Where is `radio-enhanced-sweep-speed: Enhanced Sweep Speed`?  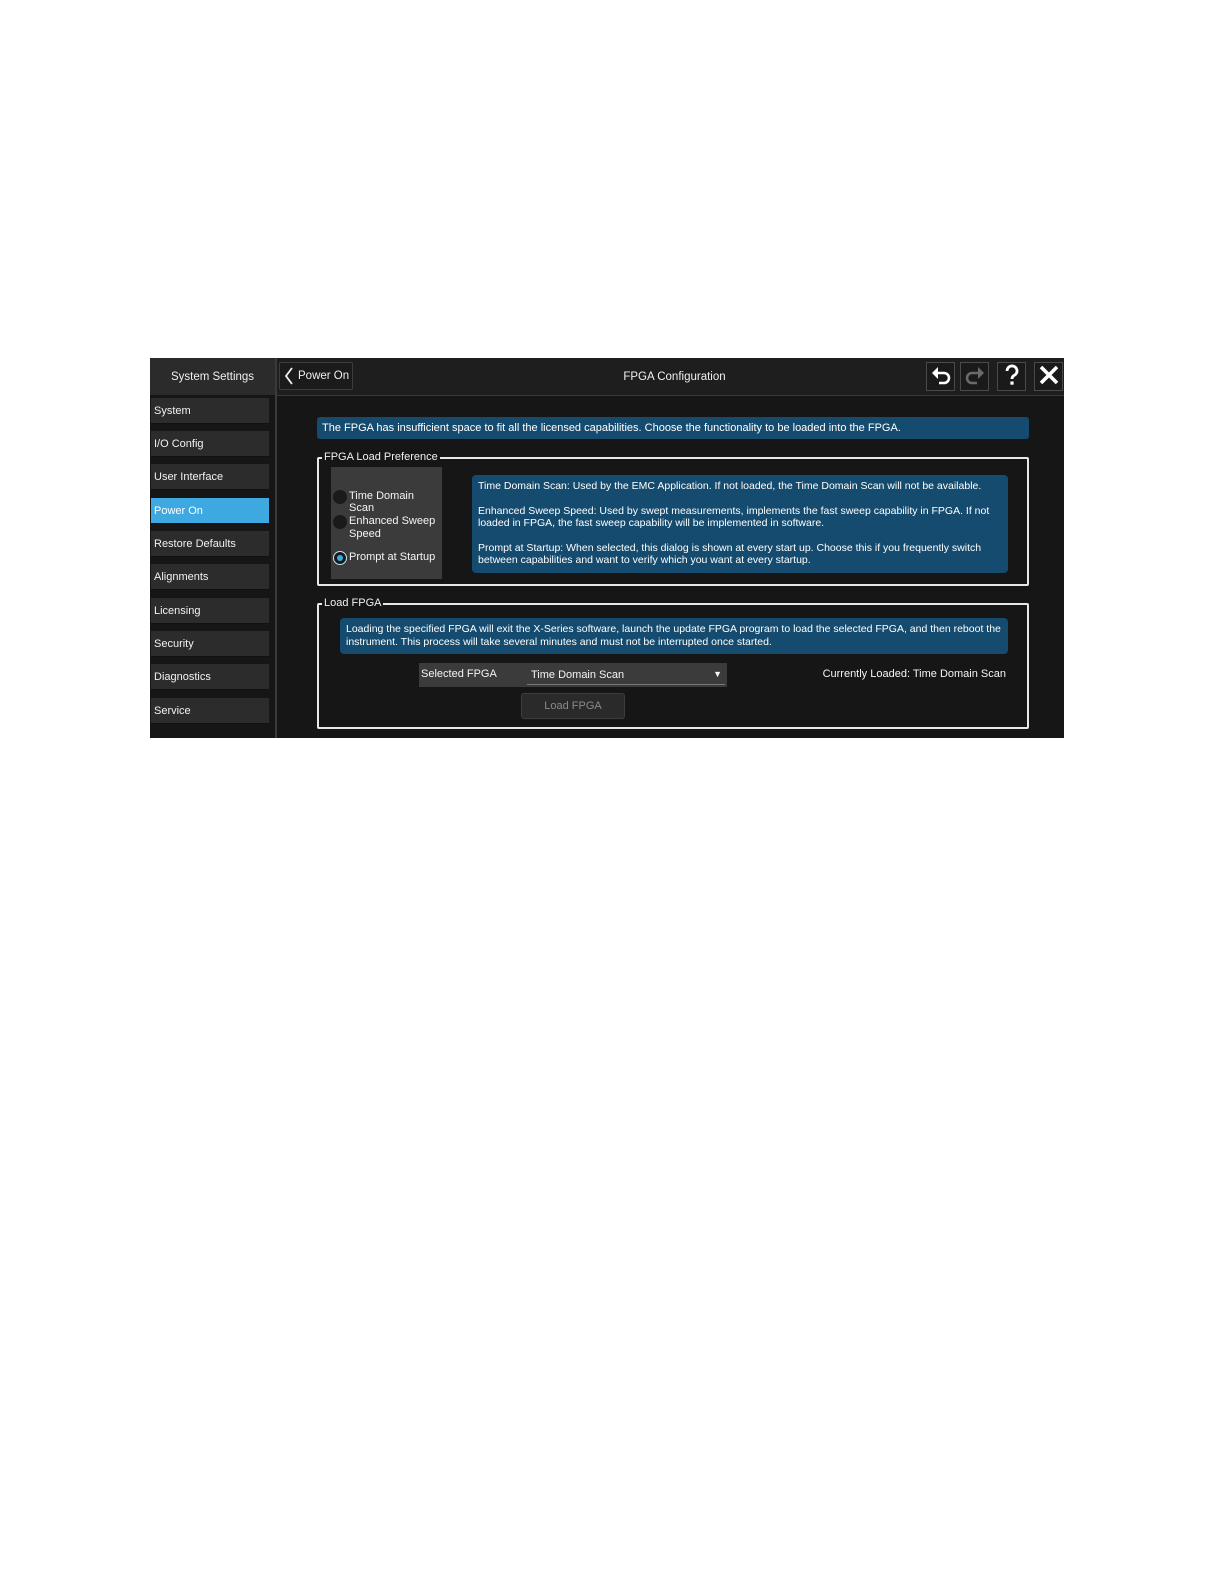
radio-enhanced-sweep-speed: Enhanced Sweep Speed is located at coordinates (386, 527).